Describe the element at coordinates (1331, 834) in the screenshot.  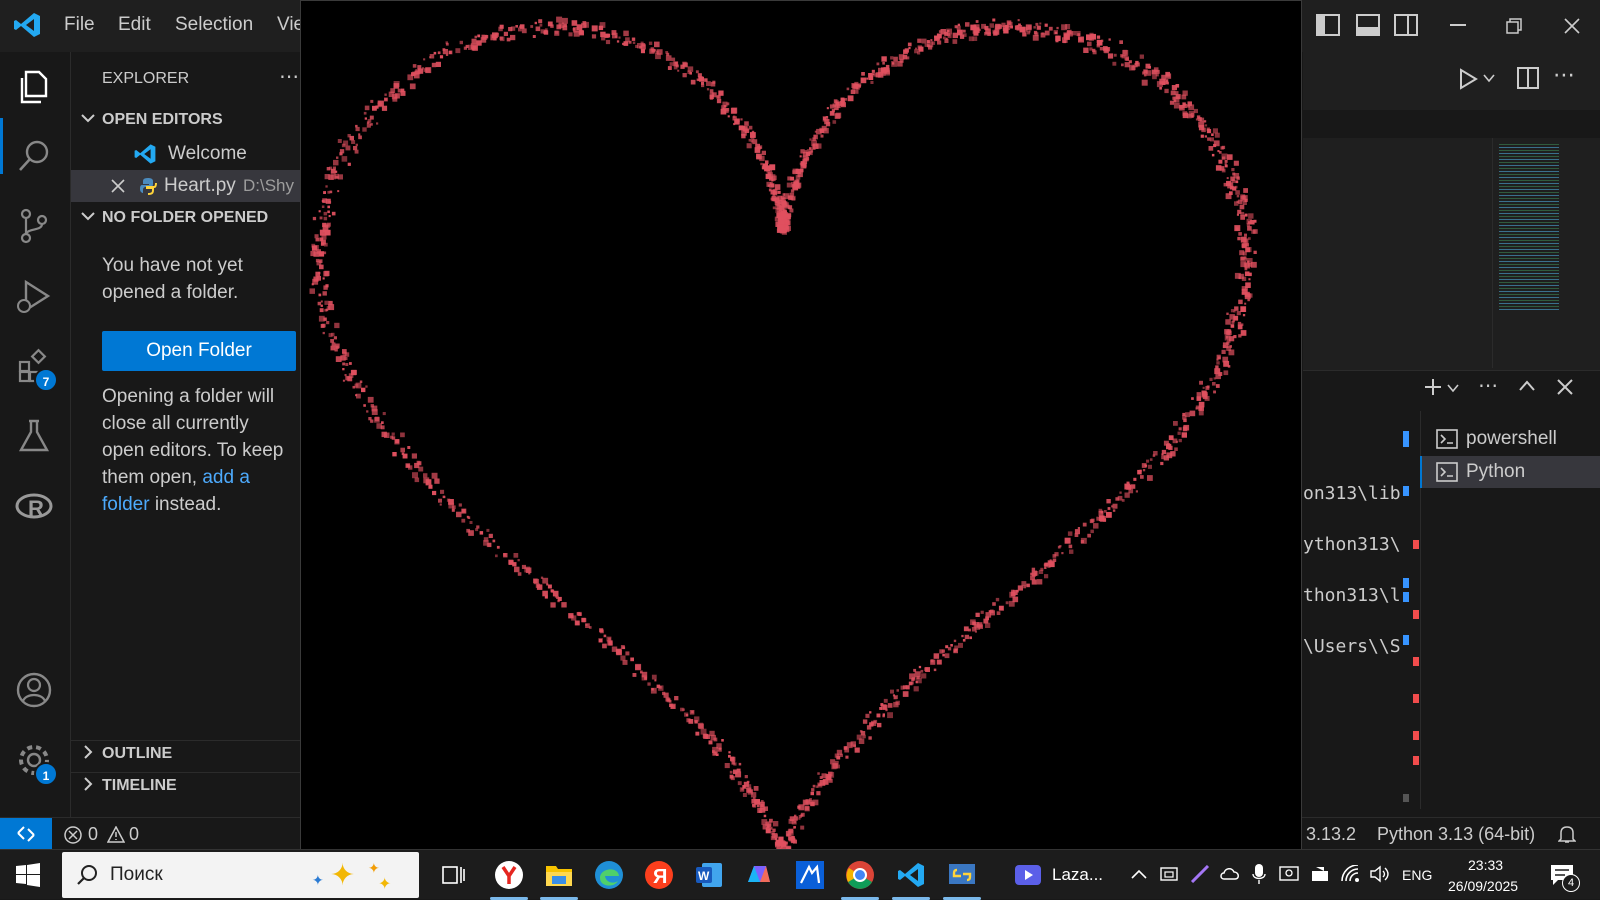
I see `python-version: 3.13.2` at that location.